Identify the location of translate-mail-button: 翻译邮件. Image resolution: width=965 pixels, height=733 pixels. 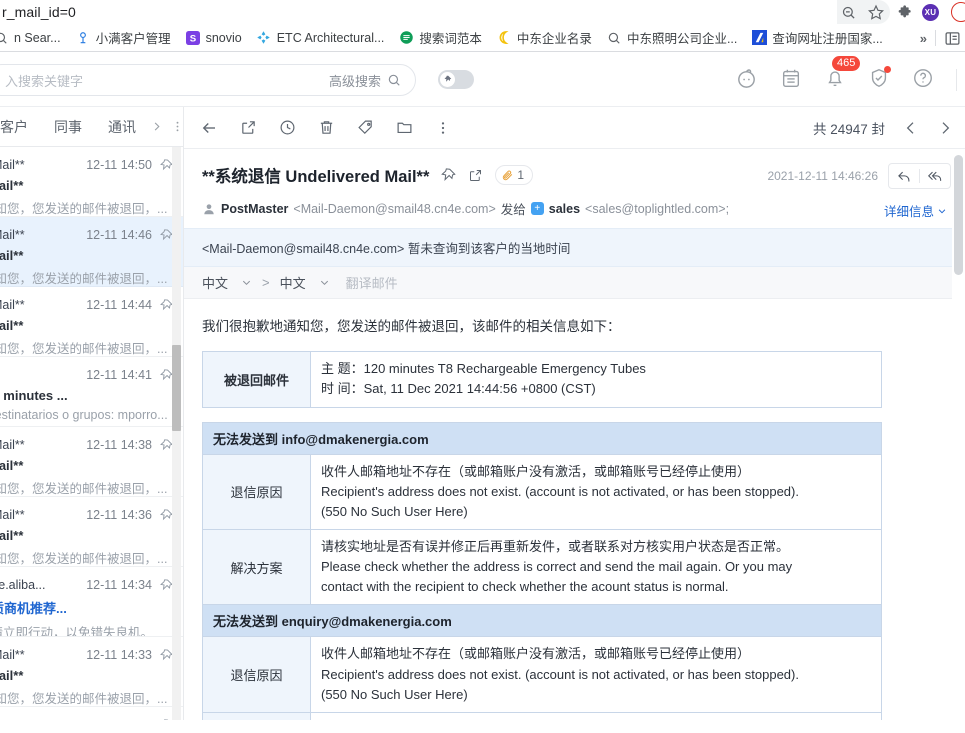
(372, 282).